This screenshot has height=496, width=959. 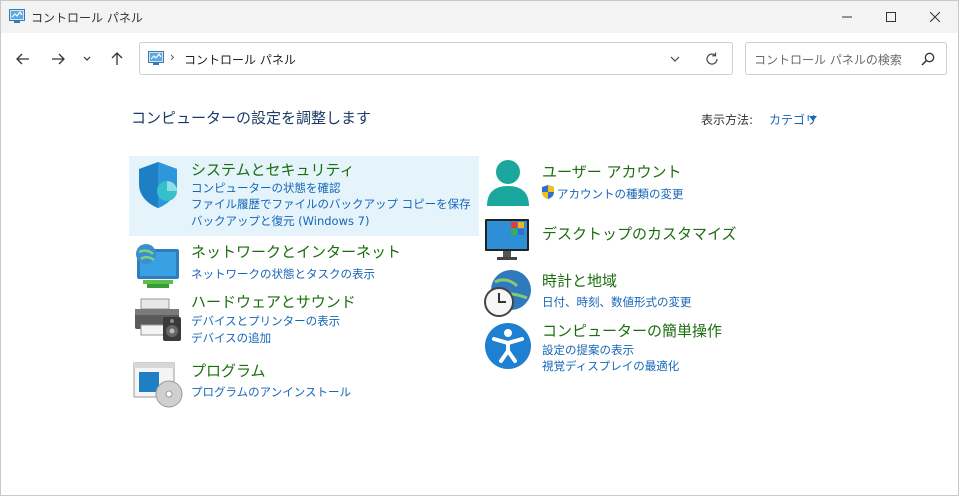 I want to click on category-appearance: デスクトップのカスタマイズ, so click(x=651, y=238).